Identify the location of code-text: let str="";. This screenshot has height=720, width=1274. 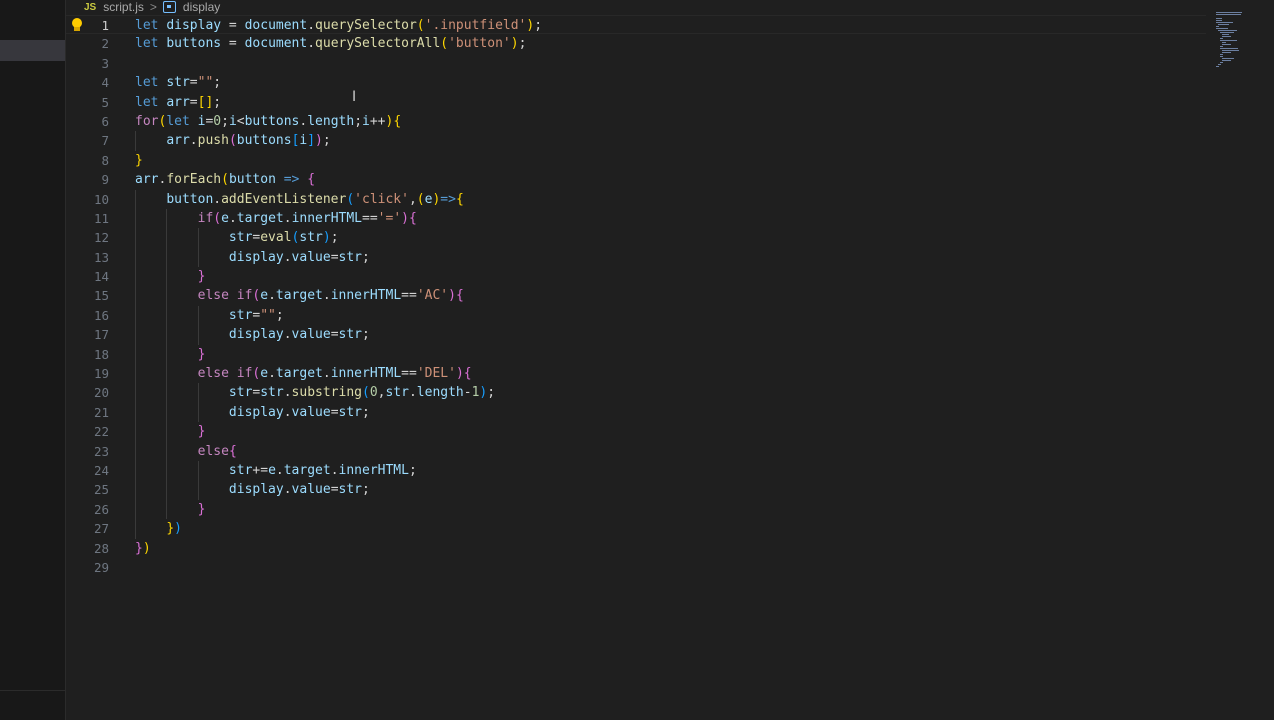
(178, 82).